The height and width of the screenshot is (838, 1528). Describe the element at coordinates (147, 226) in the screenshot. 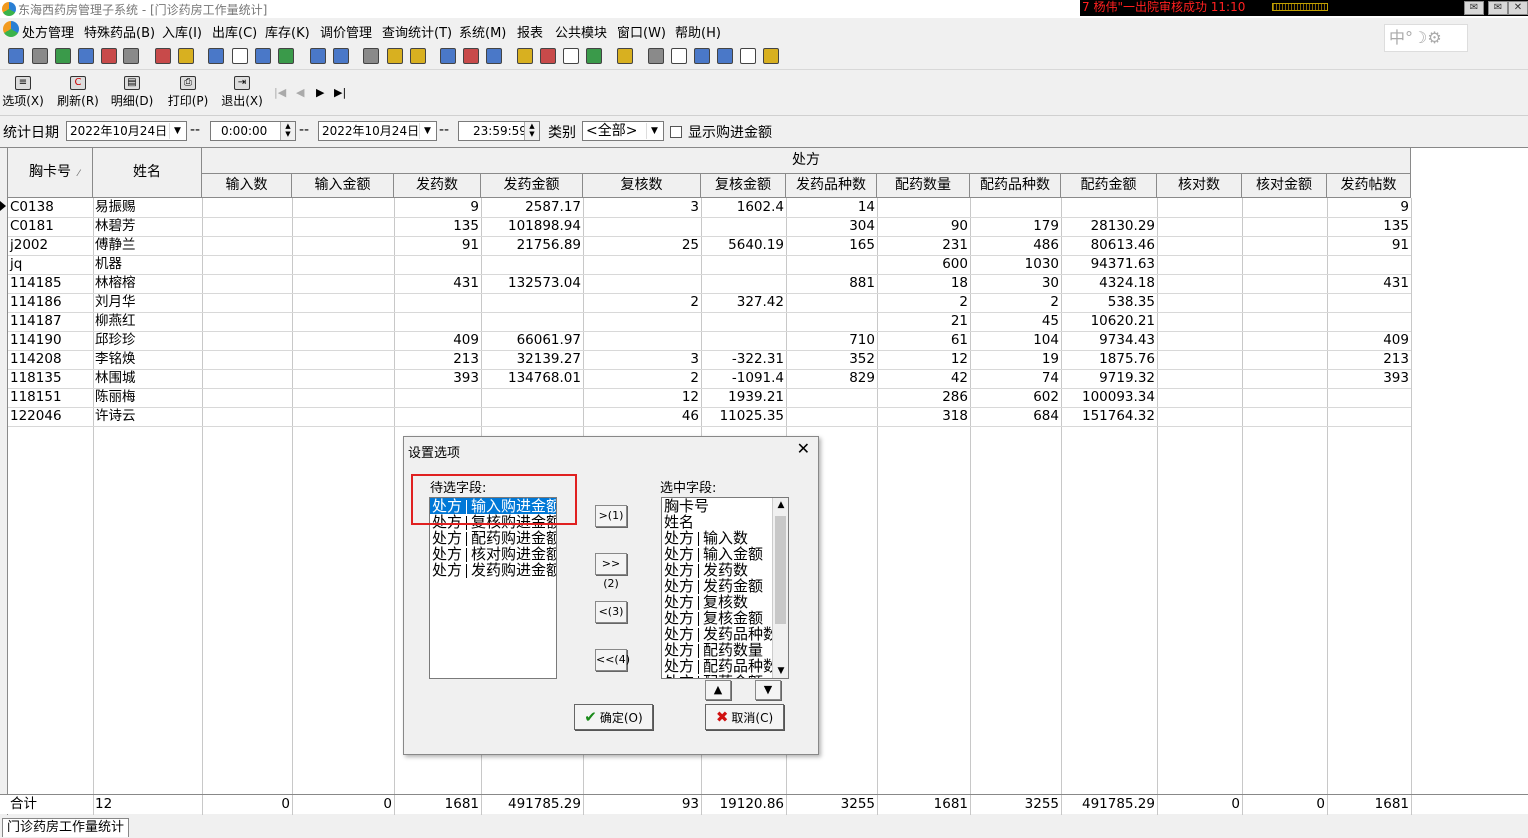

I see `table-cell: 林碧芳` at that location.